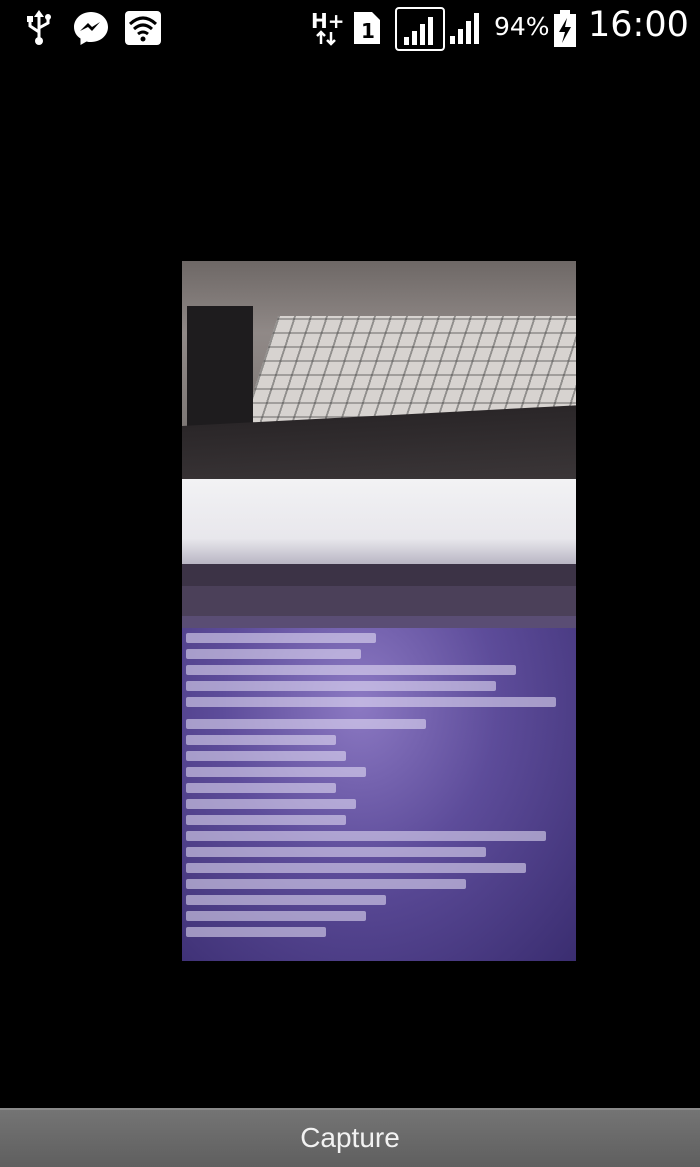  I want to click on capture-button-label: Capture, so click(350, 1137).